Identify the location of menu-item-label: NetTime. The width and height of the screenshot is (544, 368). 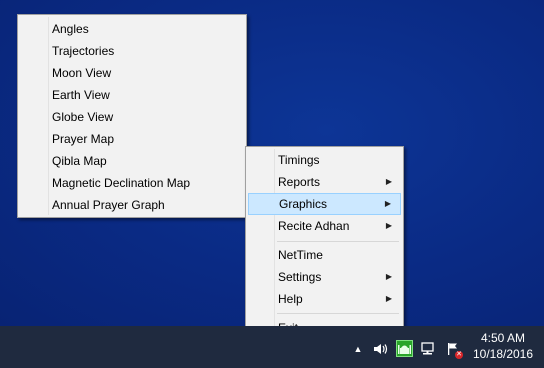
(300, 255).